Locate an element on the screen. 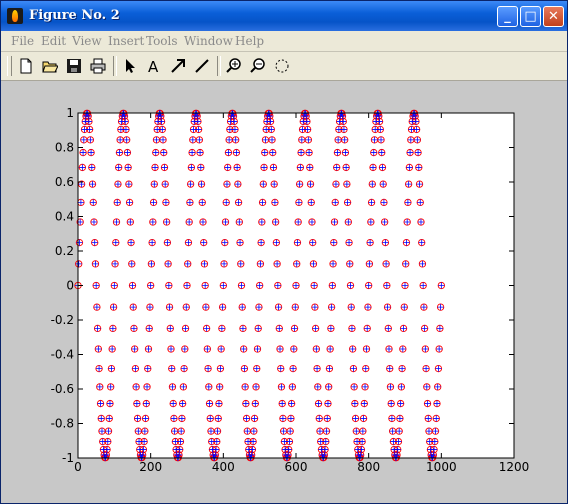 This screenshot has width=568, height=504. close-button: ✕ is located at coordinates (553, 16).